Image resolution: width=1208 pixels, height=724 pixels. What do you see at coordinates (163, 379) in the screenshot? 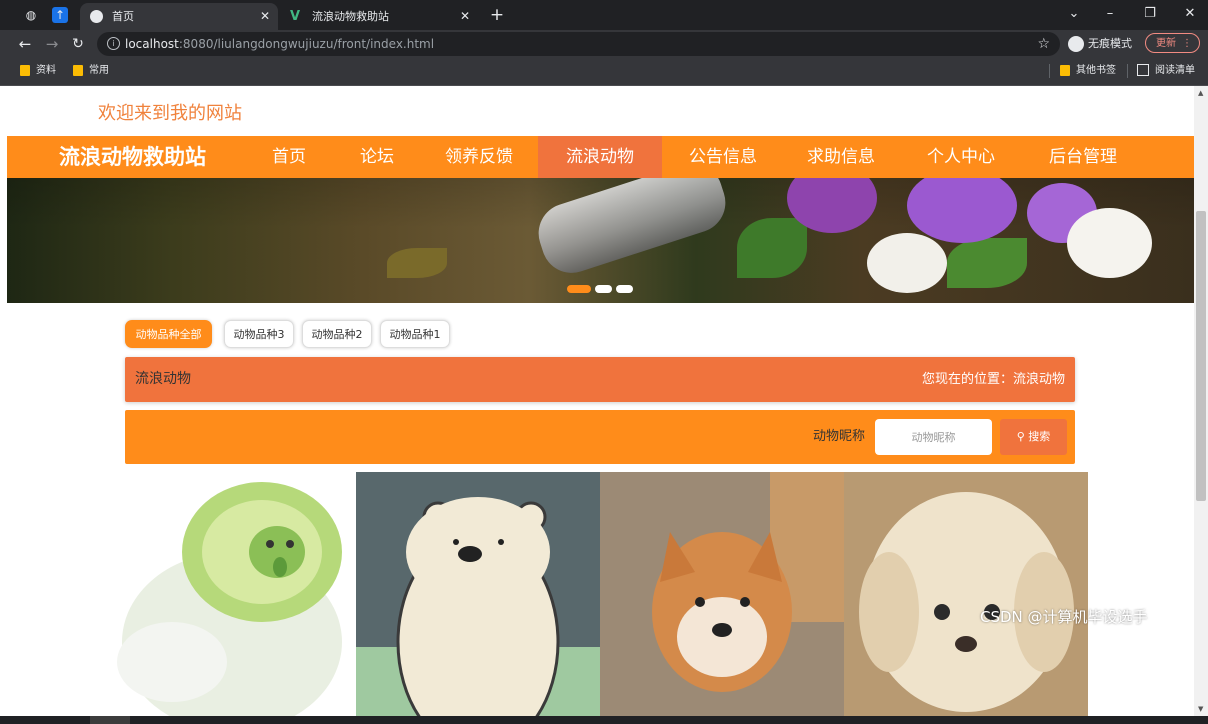
I see `section-title: 流浪动物` at bounding box center [163, 379].